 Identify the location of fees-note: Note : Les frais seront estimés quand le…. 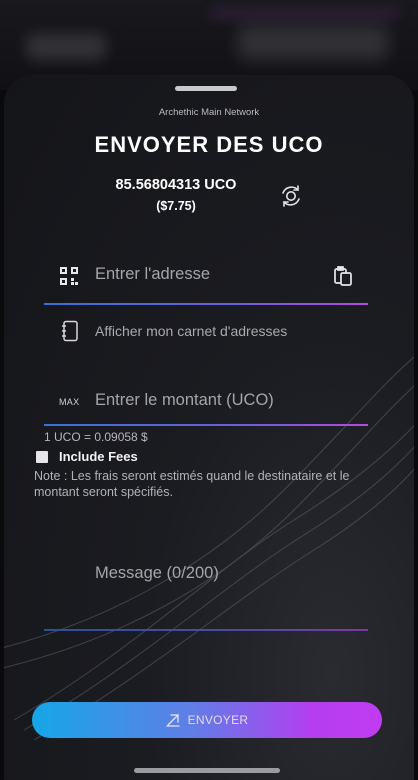
(192, 484).